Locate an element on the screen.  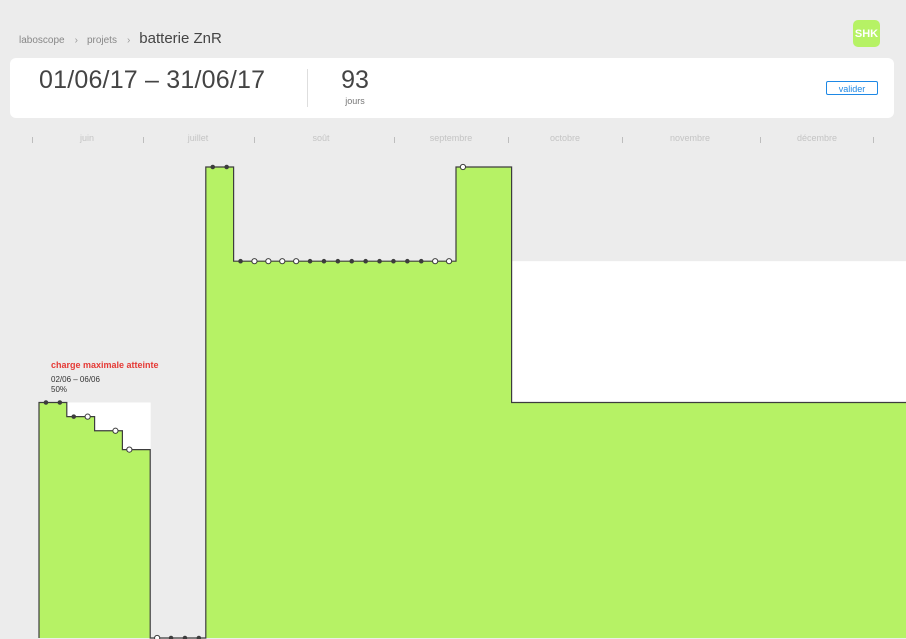
tooltip-title: charge maximale atteinte is located at coordinates (105, 365).